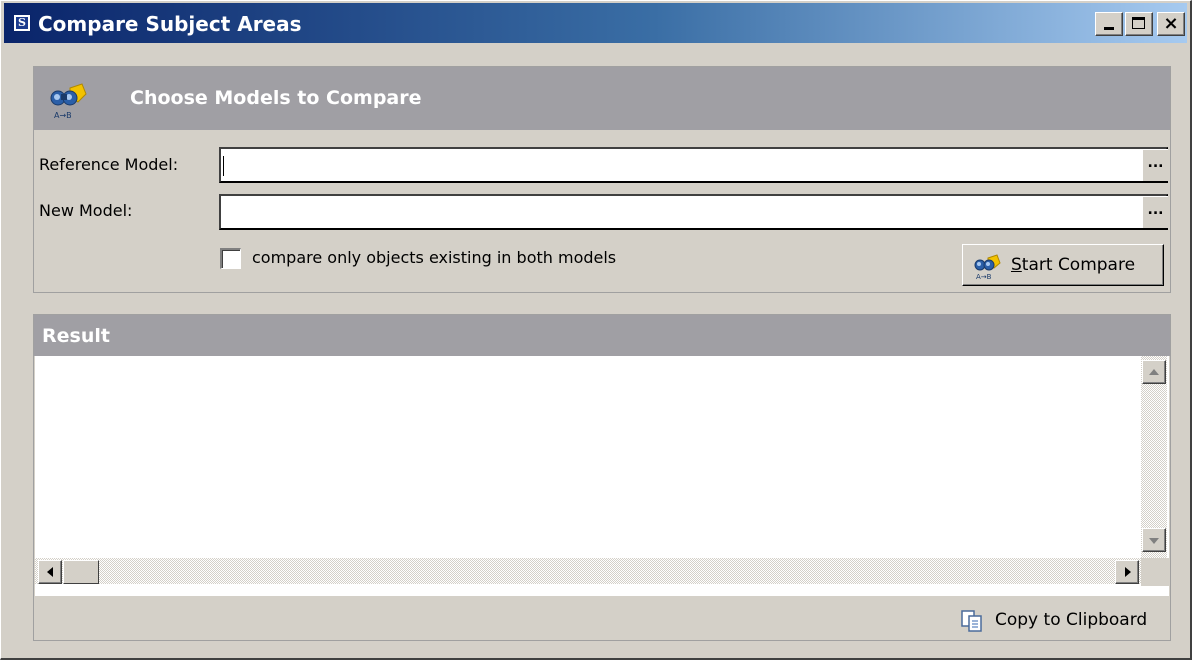 This screenshot has width=1192, height=660. Describe the element at coordinates (595, 23) in the screenshot. I see `title-bar: S Compare Subject Areas ×` at that location.